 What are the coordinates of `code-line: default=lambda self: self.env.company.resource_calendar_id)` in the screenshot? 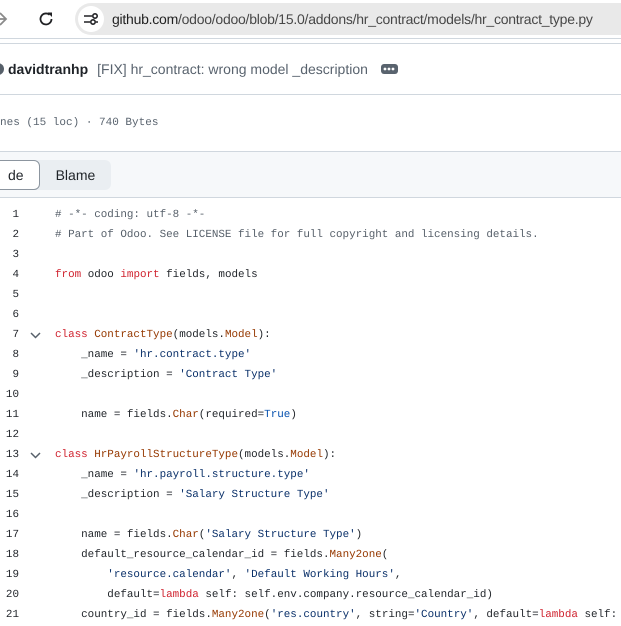 It's located at (299, 595).